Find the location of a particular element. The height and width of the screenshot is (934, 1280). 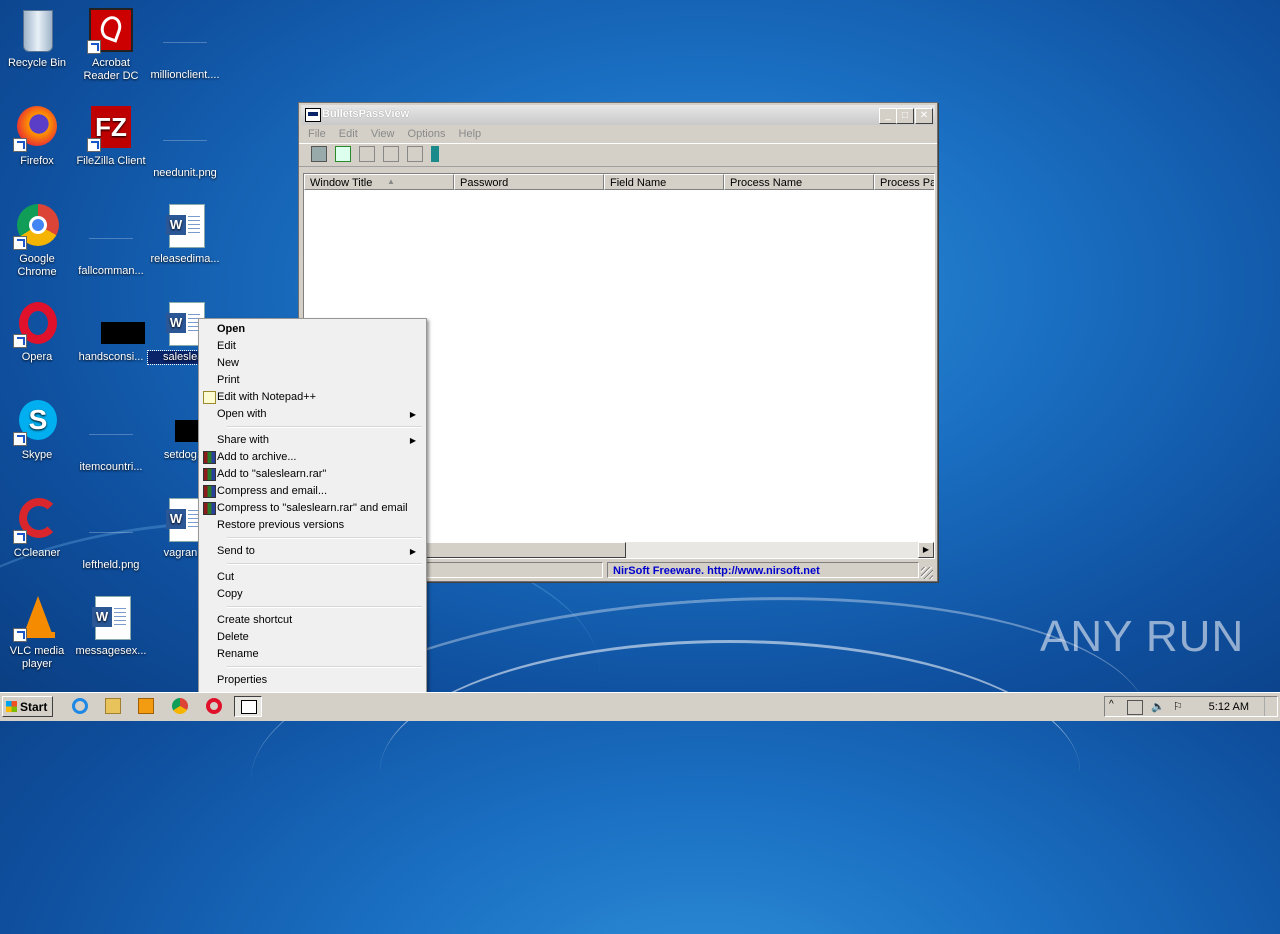

column-password: Password is located at coordinates (529, 182).